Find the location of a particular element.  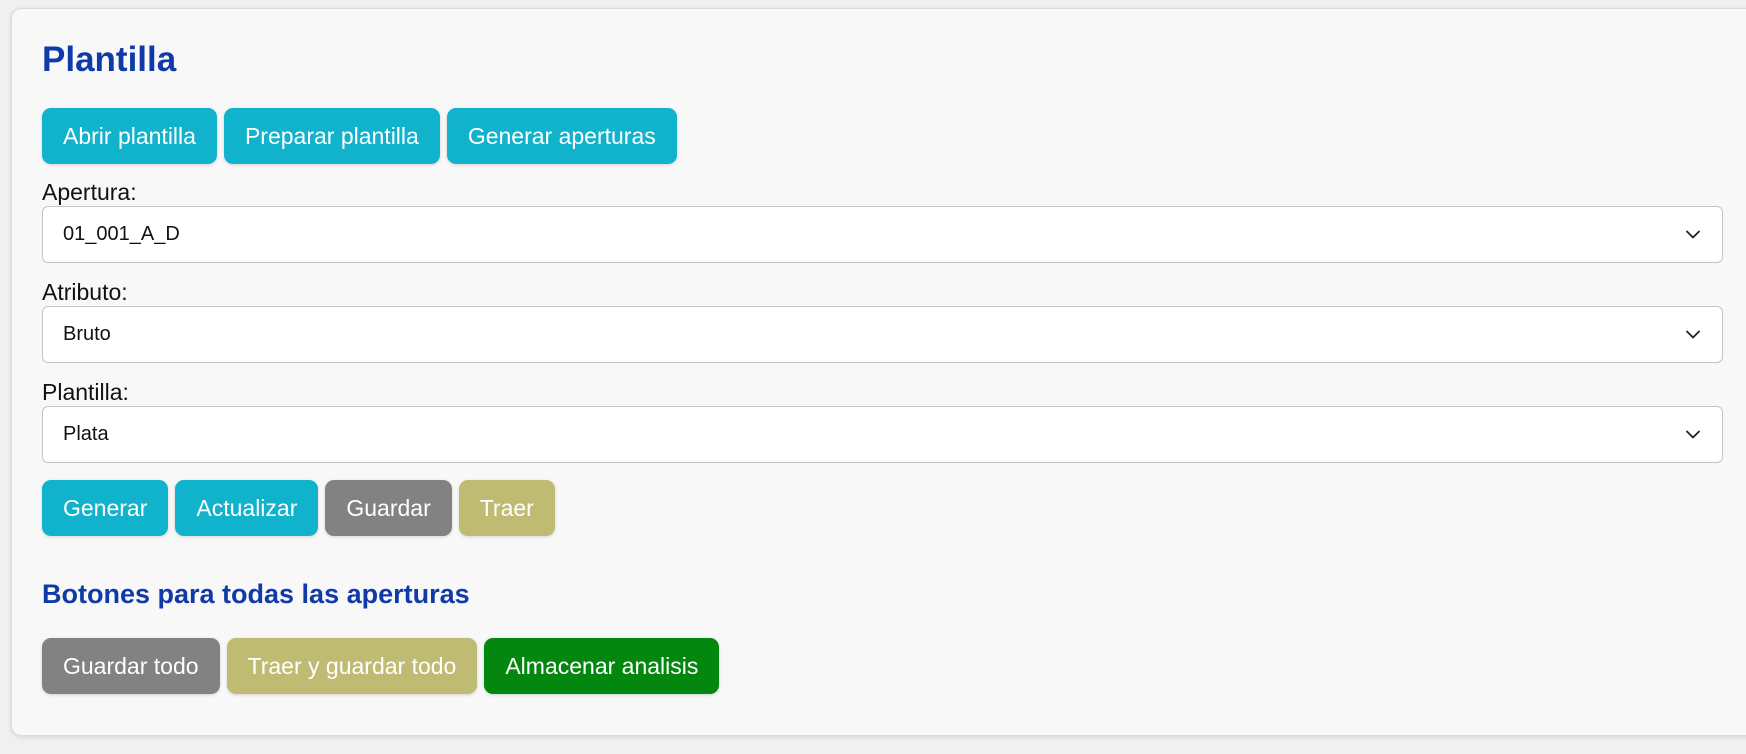

guardar-todo-button: Guardar todo is located at coordinates (131, 666).